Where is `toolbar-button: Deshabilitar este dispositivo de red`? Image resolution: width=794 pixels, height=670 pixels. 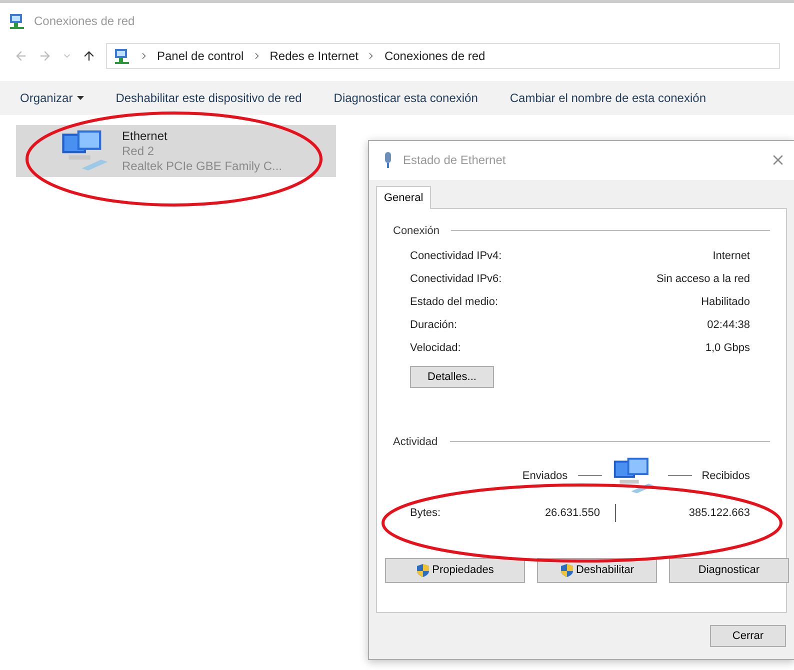
toolbar-button: Deshabilitar este dispositivo de red is located at coordinates (209, 98).